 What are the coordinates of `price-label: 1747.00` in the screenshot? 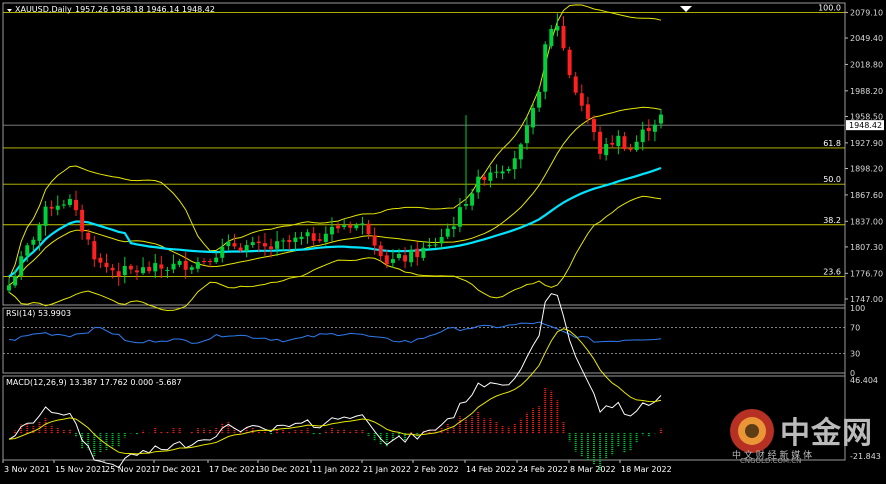 It's located at (866, 299).